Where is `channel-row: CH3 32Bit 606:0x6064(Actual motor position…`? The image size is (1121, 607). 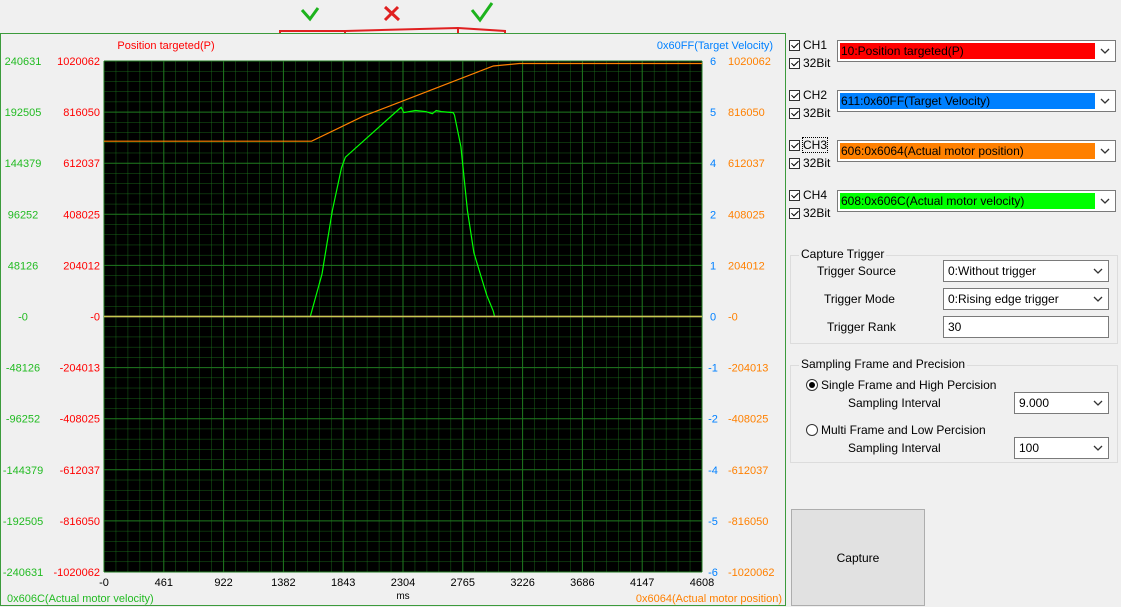 channel-row: CH3 32Bit 606:0x6064(Actual motor position… is located at coordinates (953, 160).